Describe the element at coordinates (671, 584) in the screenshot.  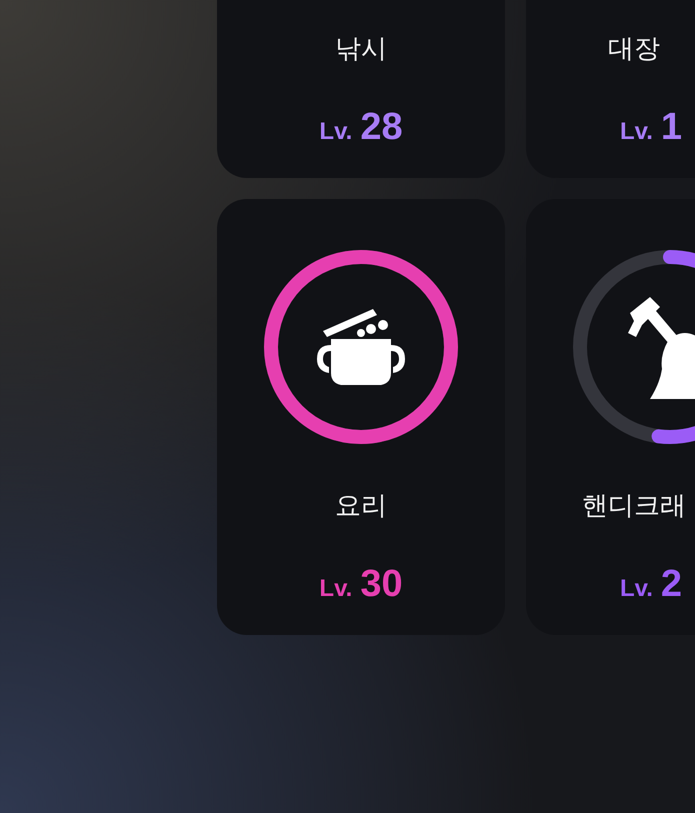
I see `level-value: 2` at that location.